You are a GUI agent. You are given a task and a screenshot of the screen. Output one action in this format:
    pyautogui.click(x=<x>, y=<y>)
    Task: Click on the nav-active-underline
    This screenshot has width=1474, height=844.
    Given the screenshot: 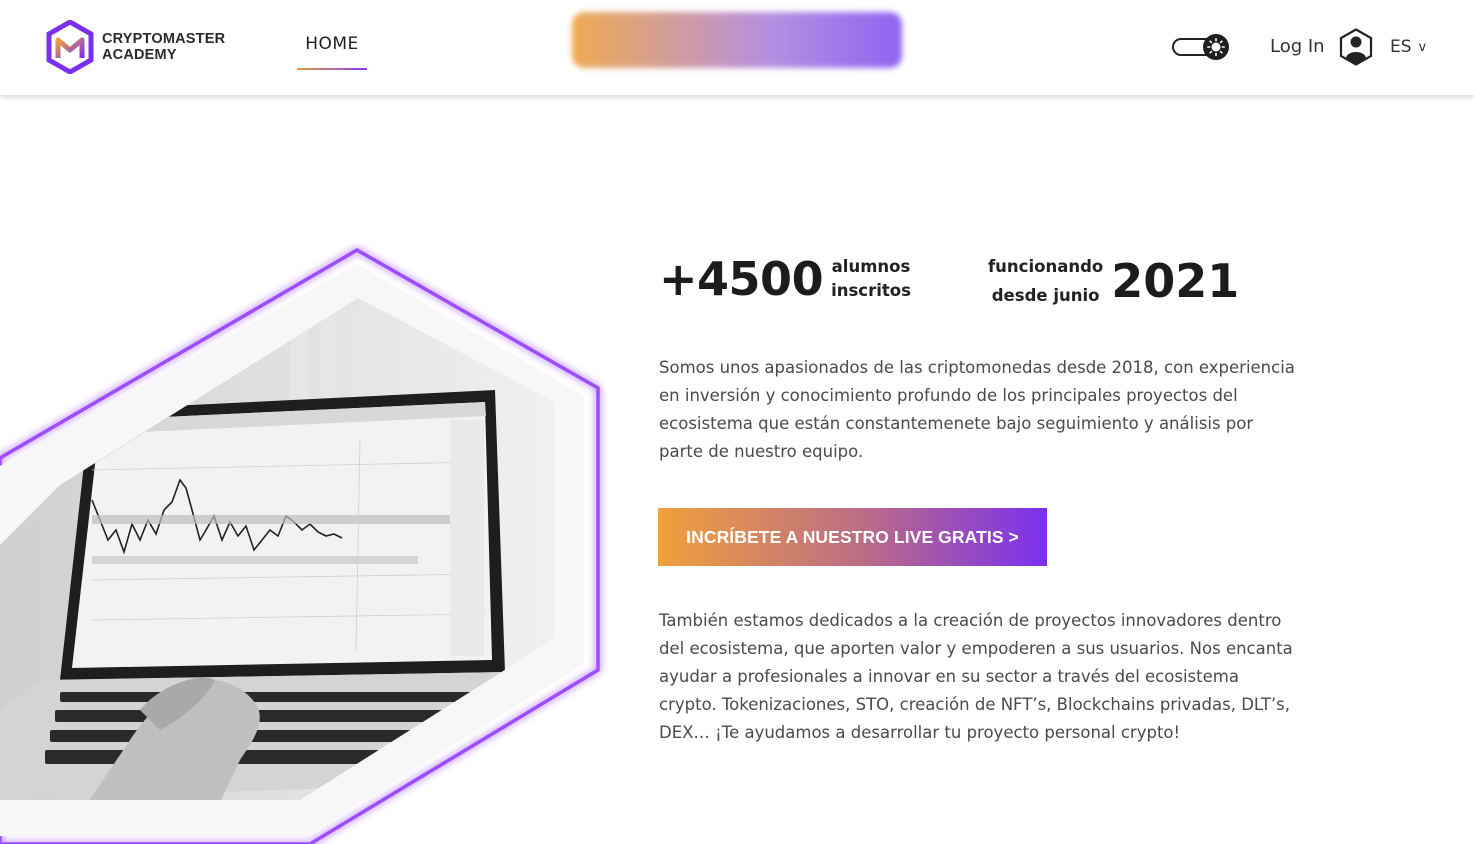 What is the action you would take?
    pyautogui.click(x=332, y=69)
    